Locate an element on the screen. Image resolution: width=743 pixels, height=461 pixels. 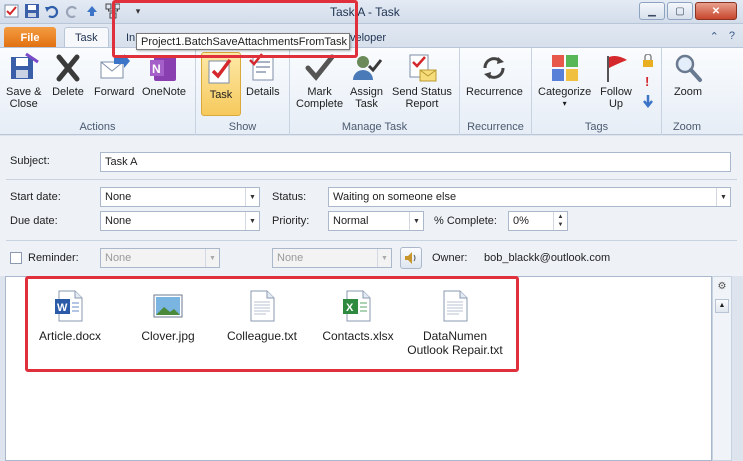
categorize-dropdown-icon: ▾ is located at coordinates (564, 103).